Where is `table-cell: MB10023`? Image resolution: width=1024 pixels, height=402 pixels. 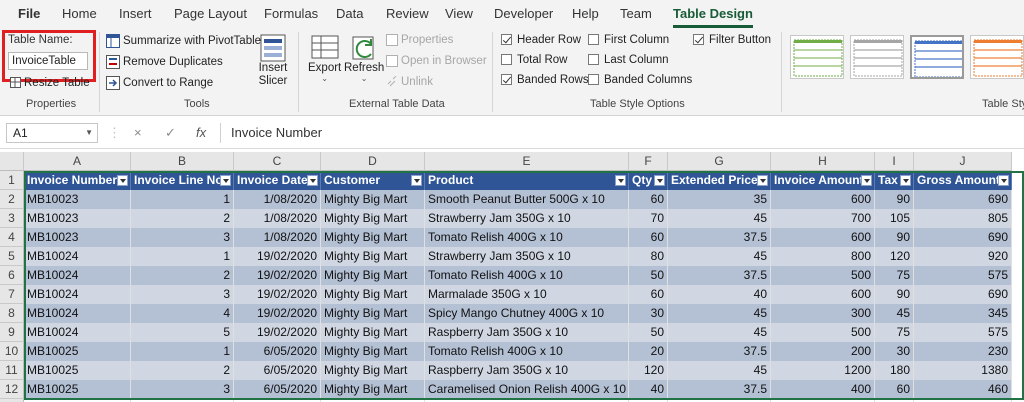 table-cell: MB10023 is located at coordinates (77, 237).